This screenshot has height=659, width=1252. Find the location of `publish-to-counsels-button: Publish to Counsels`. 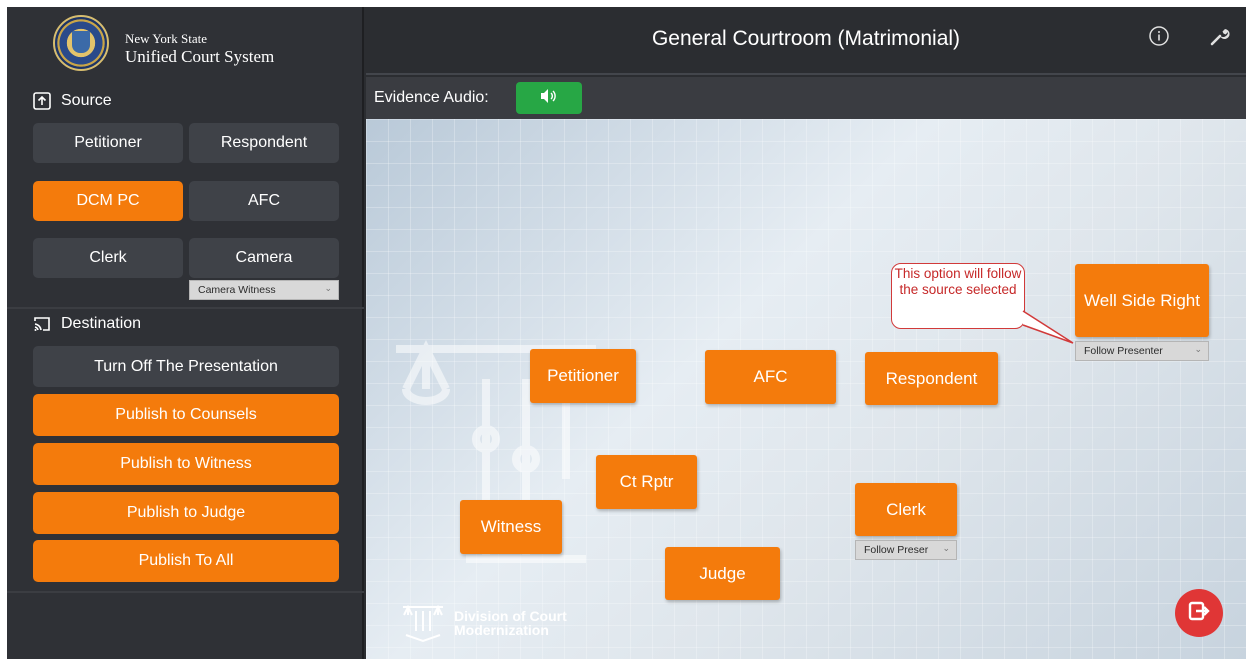

publish-to-counsels-button: Publish to Counsels is located at coordinates (186, 415).